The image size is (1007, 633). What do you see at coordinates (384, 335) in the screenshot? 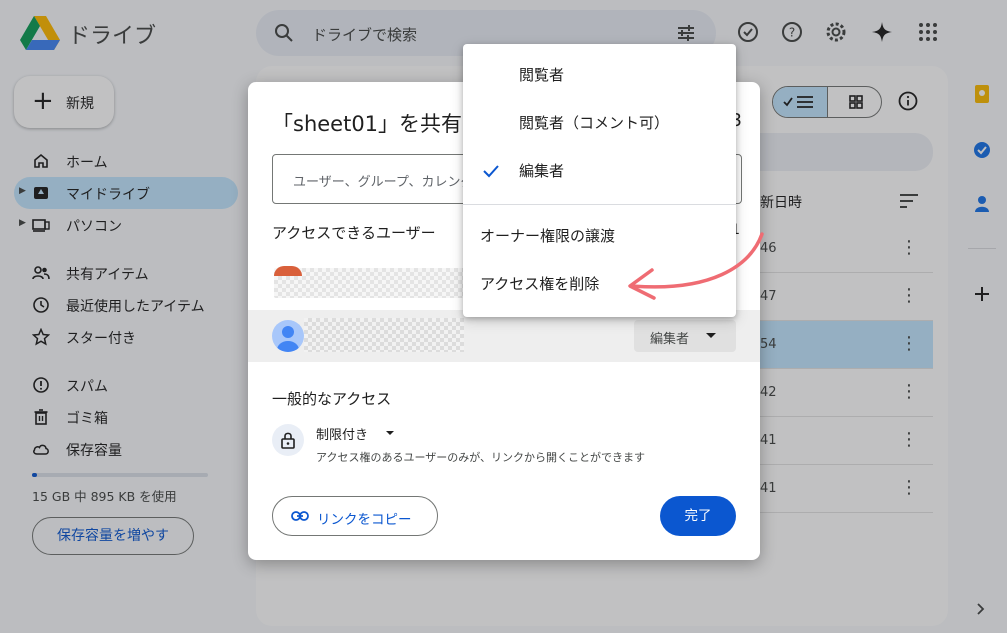
I see `redacted-user-info` at bounding box center [384, 335].